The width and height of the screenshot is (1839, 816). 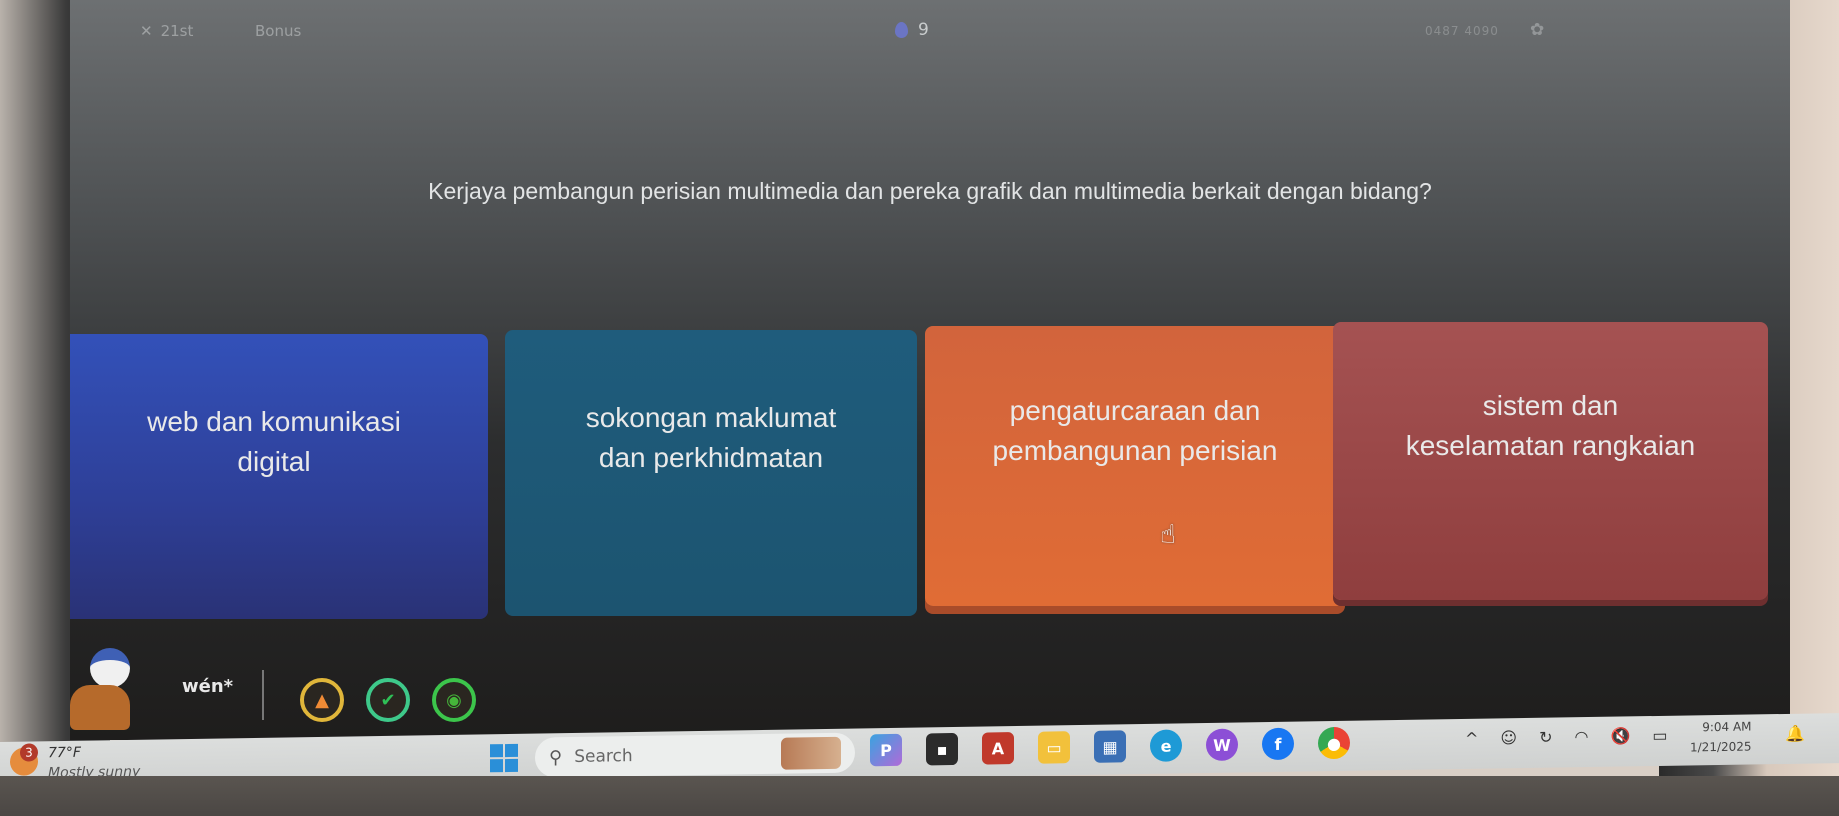 What do you see at coordinates (711, 457) in the screenshot?
I see `answer-option-2-line2: dan perkhidmatan` at bounding box center [711, 457].